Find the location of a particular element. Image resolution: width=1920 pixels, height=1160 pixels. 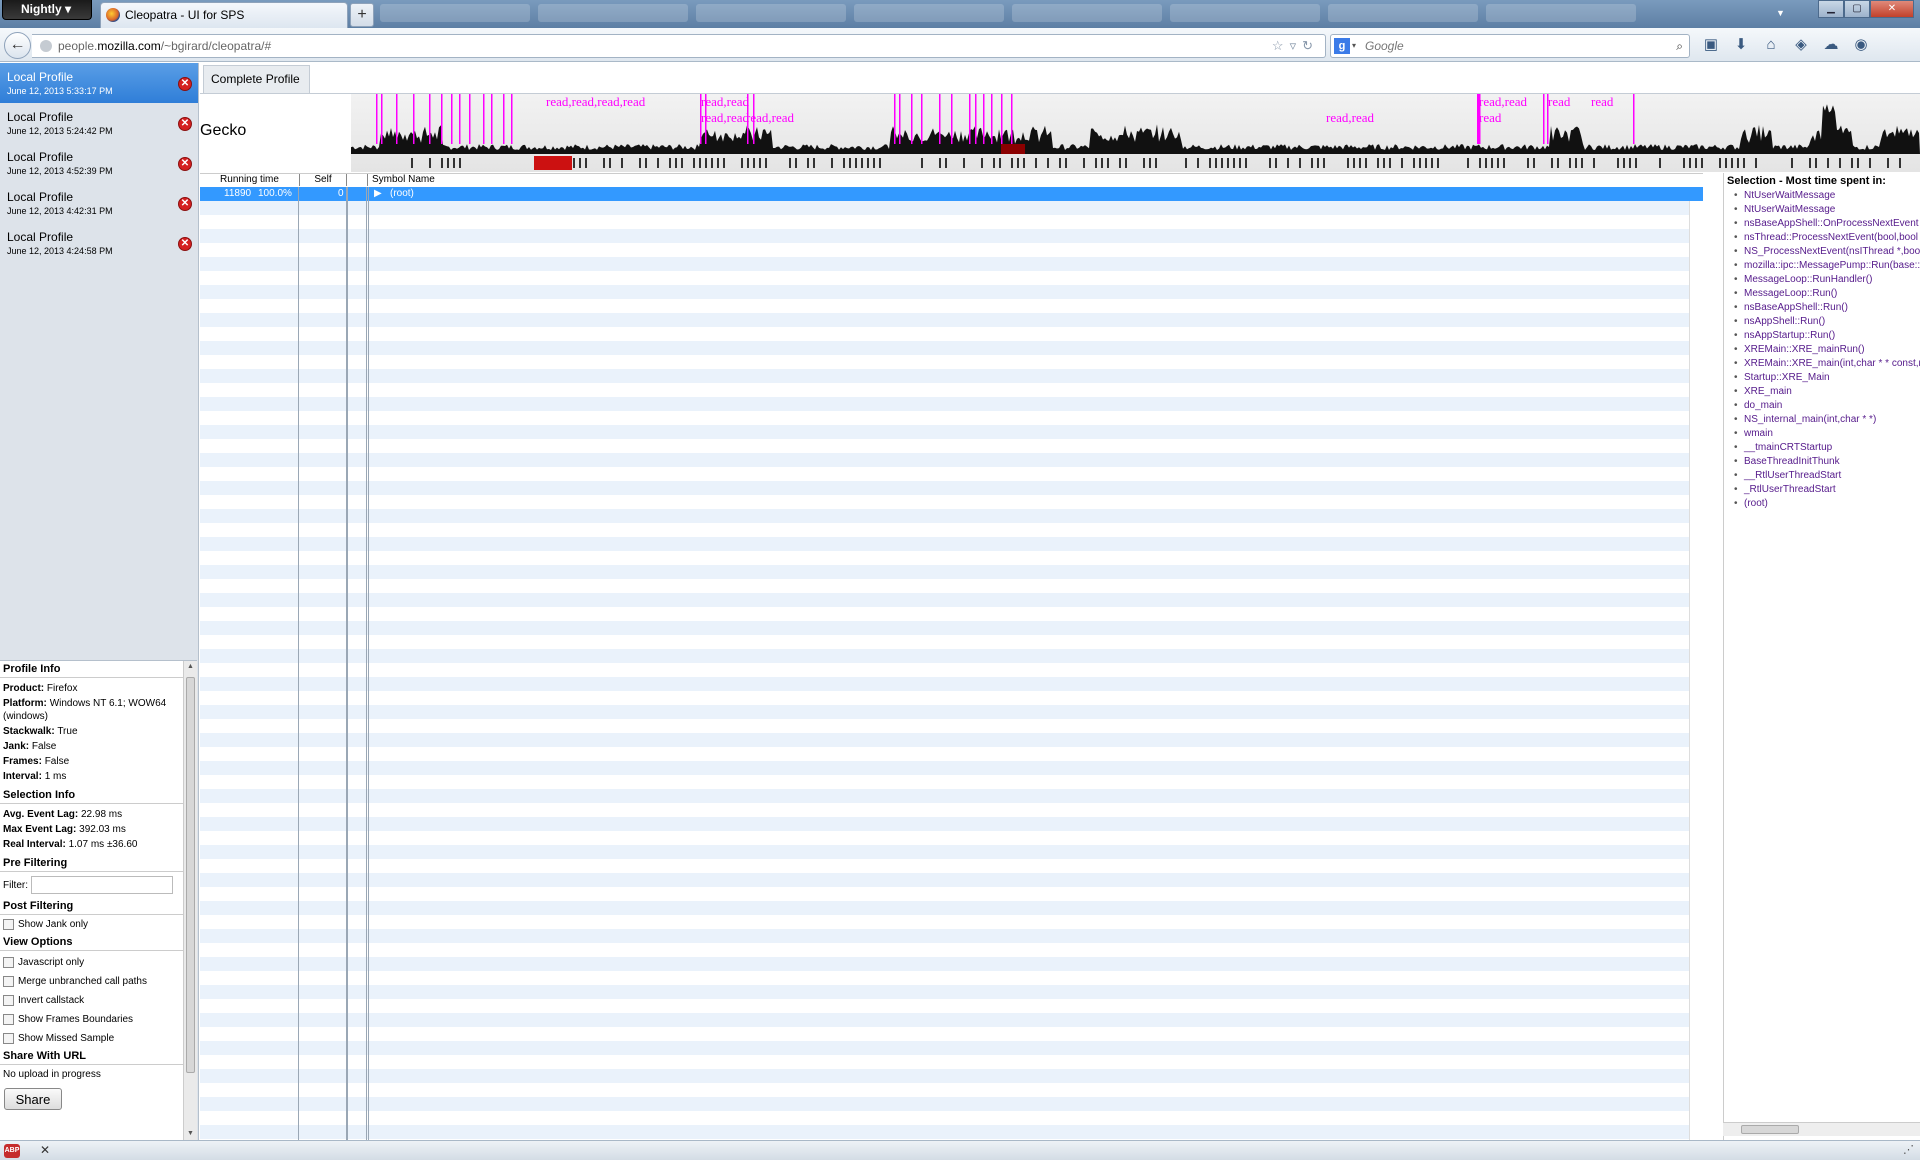

stack-frame-link: MessageLoop::Run() is located at coordinates (1827, 294).